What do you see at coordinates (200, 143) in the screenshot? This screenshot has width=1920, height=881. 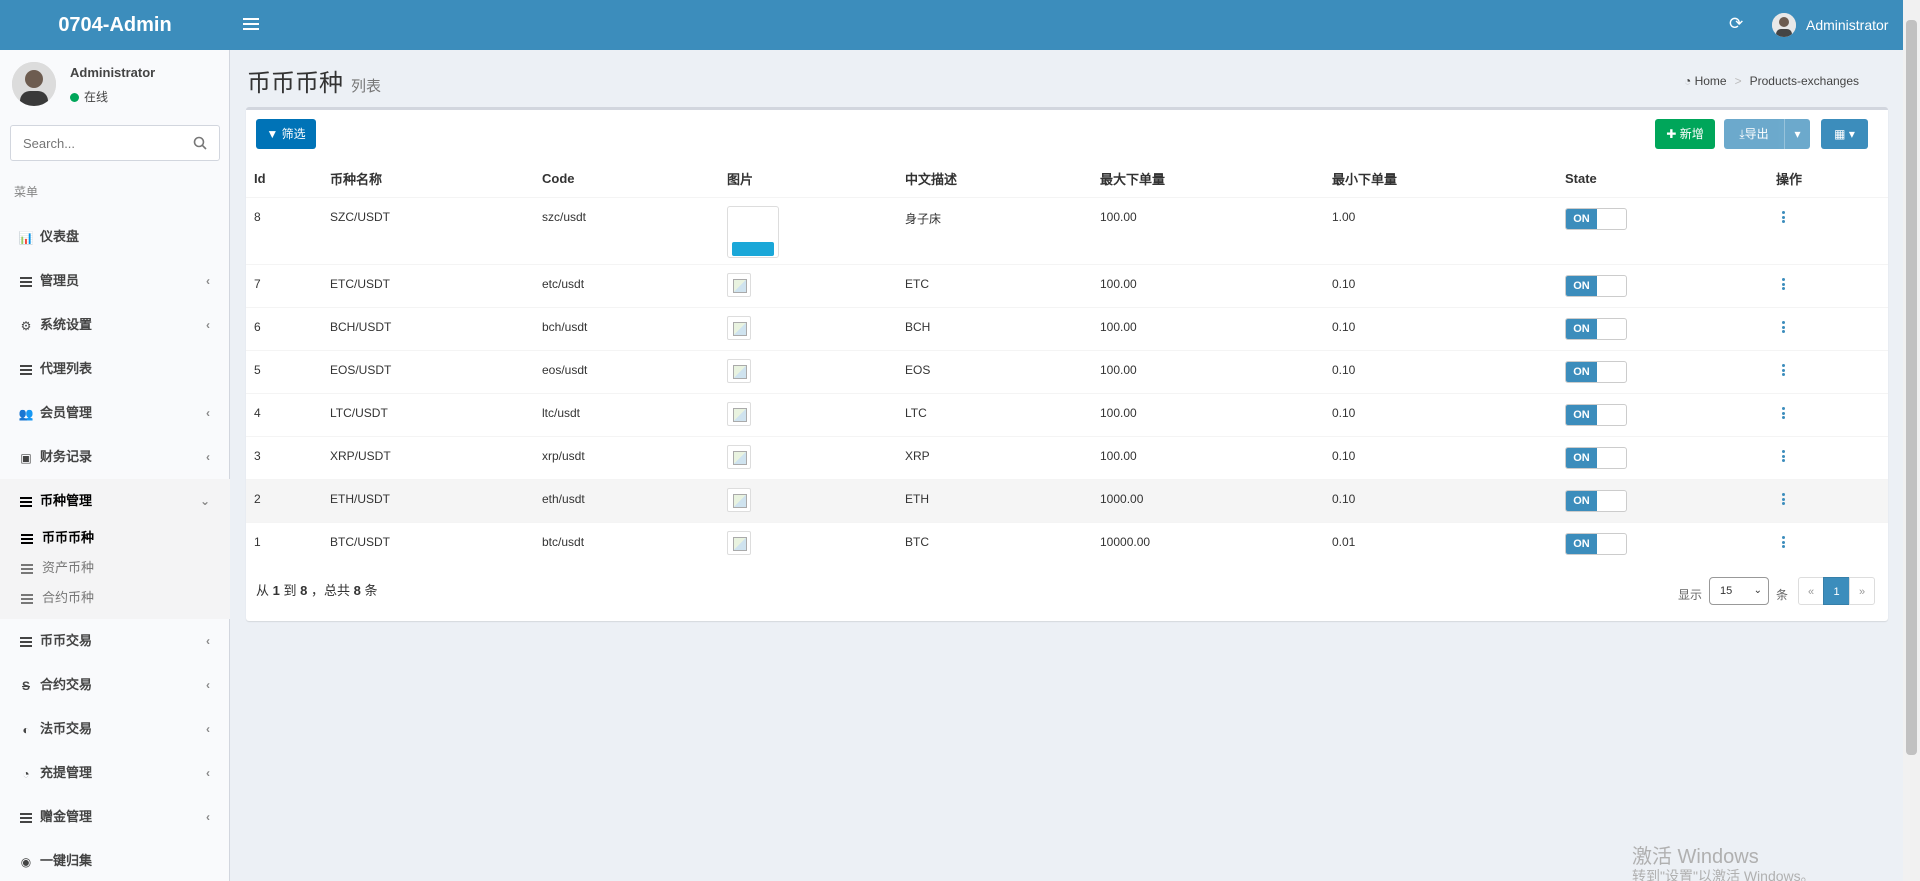 I see `search-icon` at bounding box center [200, 143].